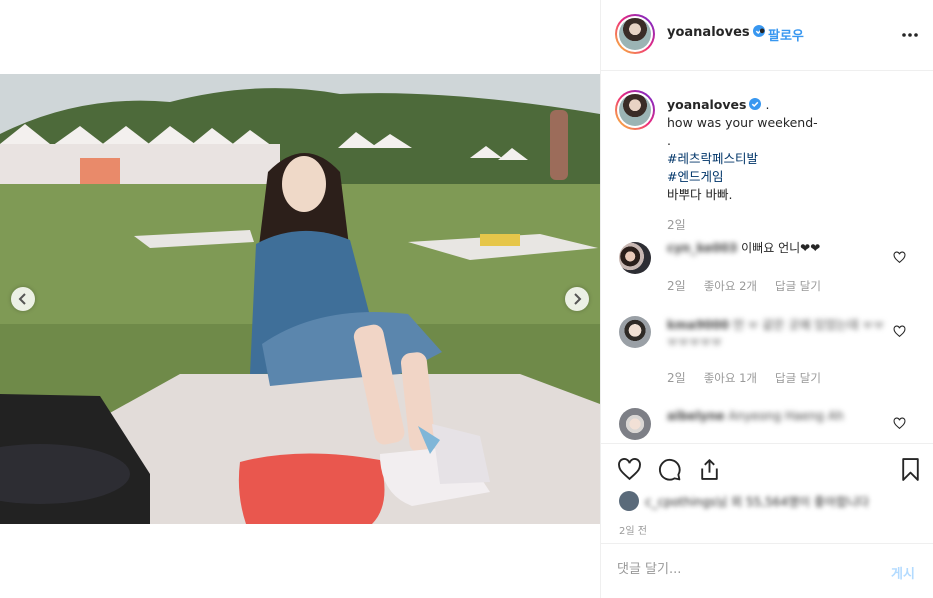 This screenshot has width=933, height=598. What do you see at coordinates (629, 469) in the screenshot?
I see `heart-icon` at bounding box center [629, 469].